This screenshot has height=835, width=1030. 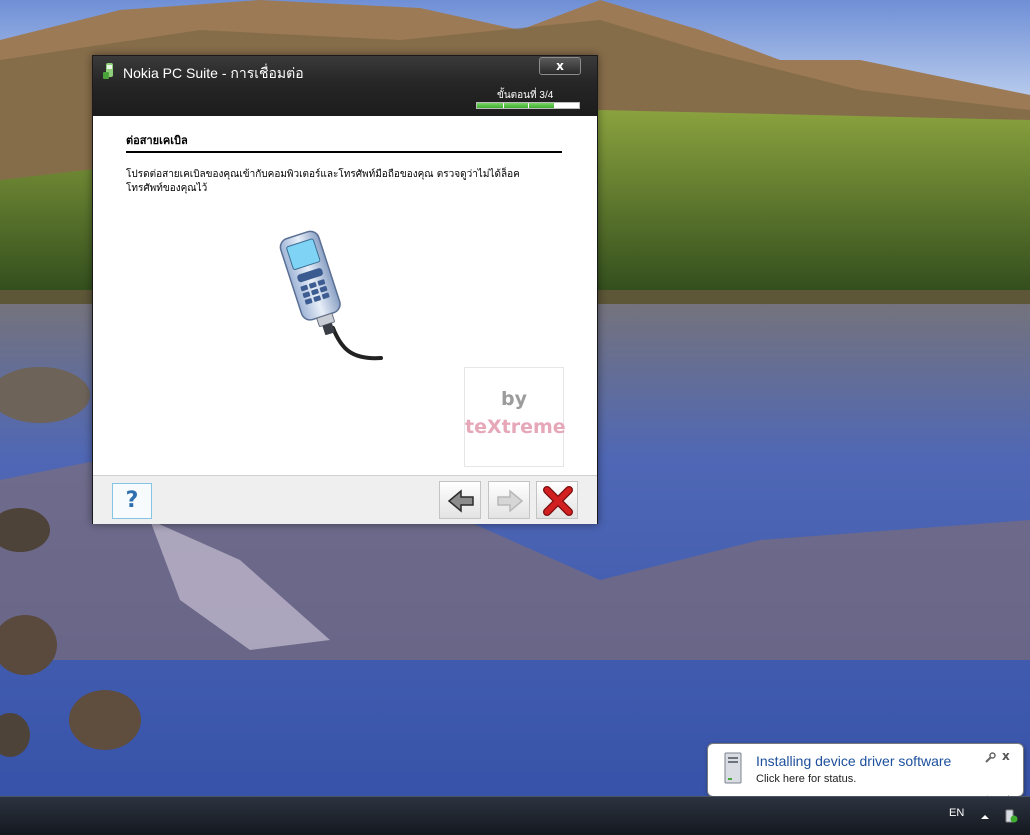 I want to click on close-button: x, so click(x=560, y=66).